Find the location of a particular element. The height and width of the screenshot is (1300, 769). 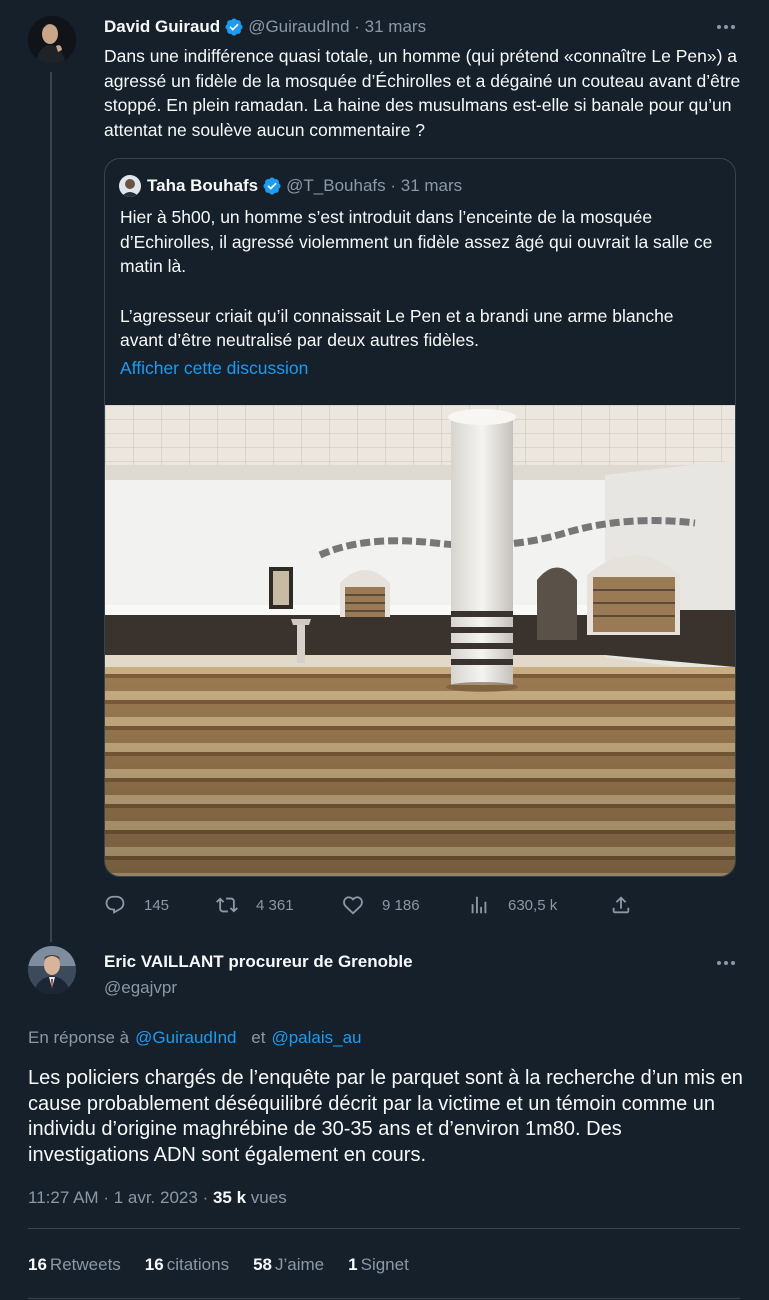

author-handle: @T_Bouhafs is located at coordinates (336, 185).